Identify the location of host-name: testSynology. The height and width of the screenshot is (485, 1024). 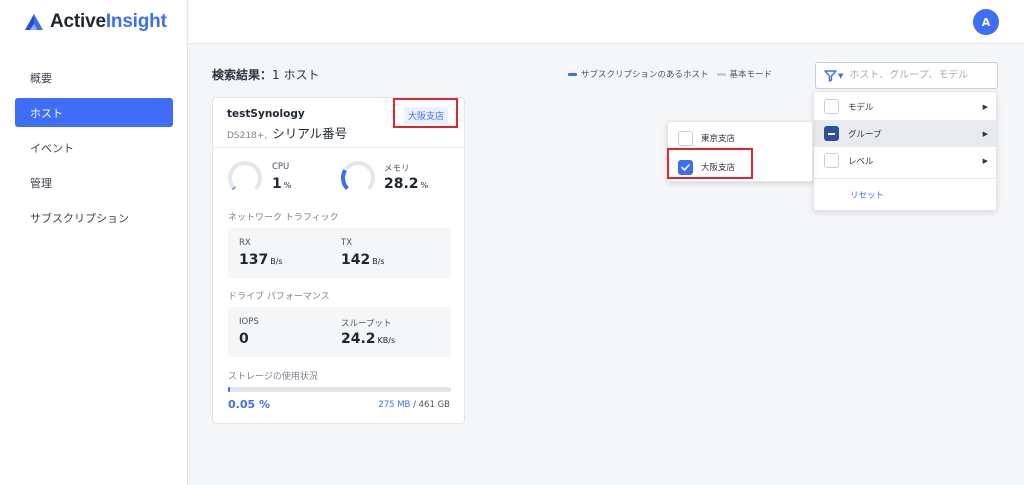
(266, 114).